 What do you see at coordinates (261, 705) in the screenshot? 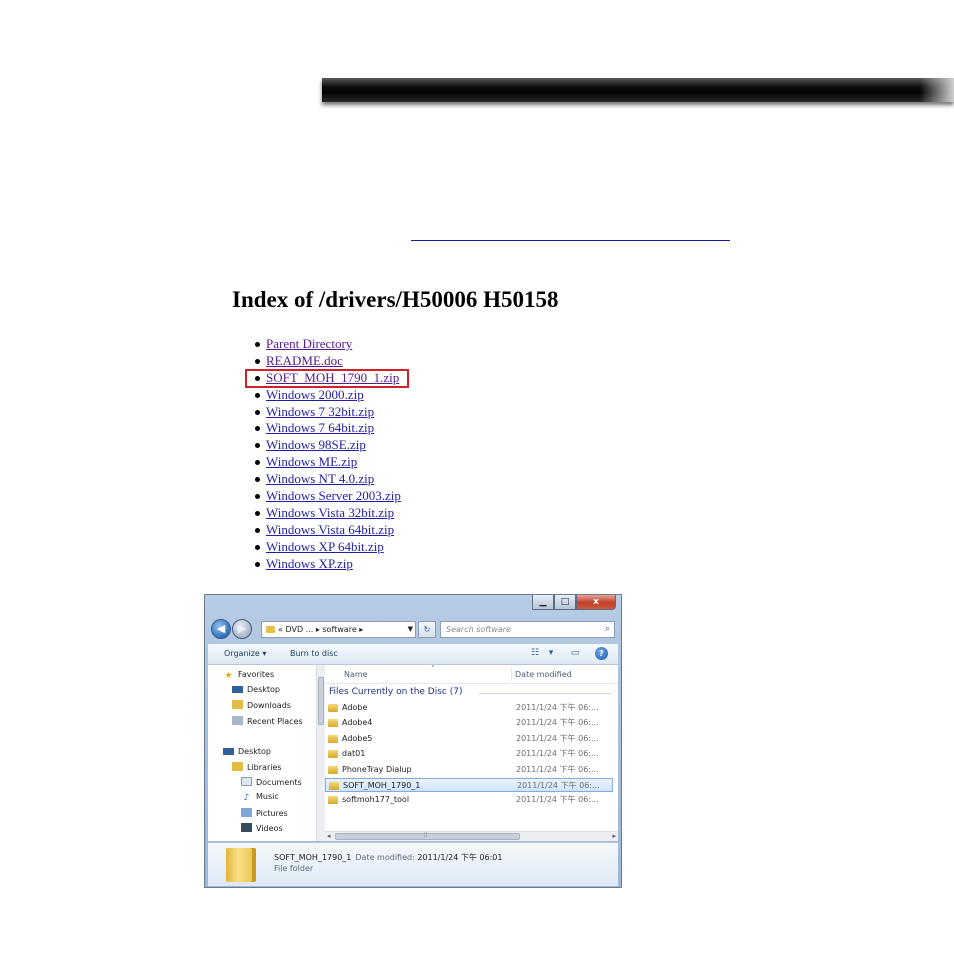
I see `nav-downloads: Downloads` at bounding box center [261, 705].